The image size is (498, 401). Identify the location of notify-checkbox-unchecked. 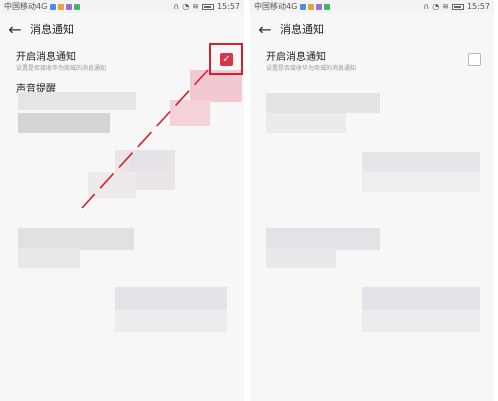
(474, 59).